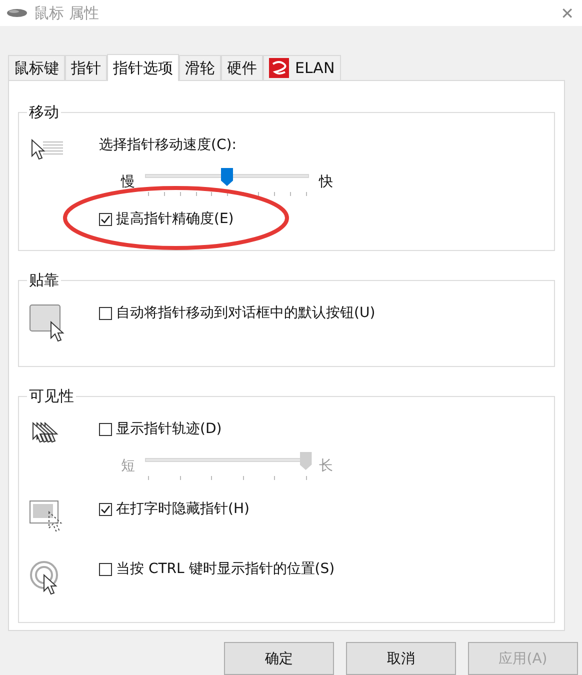 This screenshot has height=675, width=582. What do you see at coordinates (175, 219) in the screenshot?
I see `checkbox-label: 提高指针精确度(E)` at bounding box center [175, 219].